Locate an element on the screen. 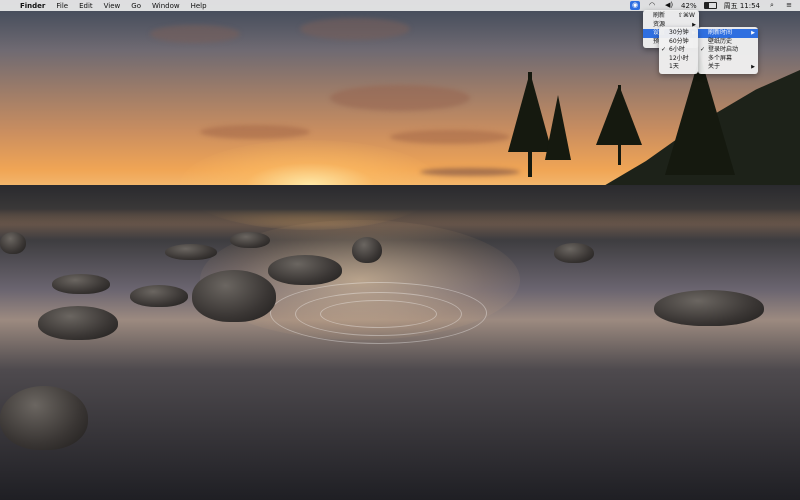 This screenshot has height=500, width=800. menu-item-interval-1day: 1天 is located at coordinates (678, 67).